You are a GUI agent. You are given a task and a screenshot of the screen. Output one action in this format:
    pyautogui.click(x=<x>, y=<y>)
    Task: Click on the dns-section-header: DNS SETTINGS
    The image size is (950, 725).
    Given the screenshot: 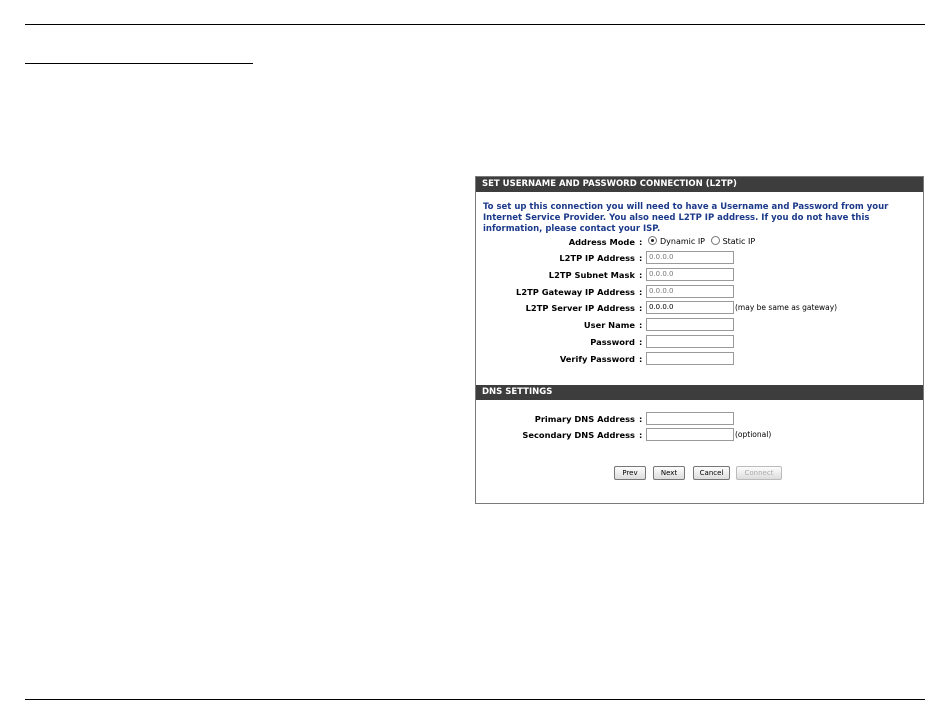 What is the action you would take?
    pyautogui.click(x=699, y=392)
    